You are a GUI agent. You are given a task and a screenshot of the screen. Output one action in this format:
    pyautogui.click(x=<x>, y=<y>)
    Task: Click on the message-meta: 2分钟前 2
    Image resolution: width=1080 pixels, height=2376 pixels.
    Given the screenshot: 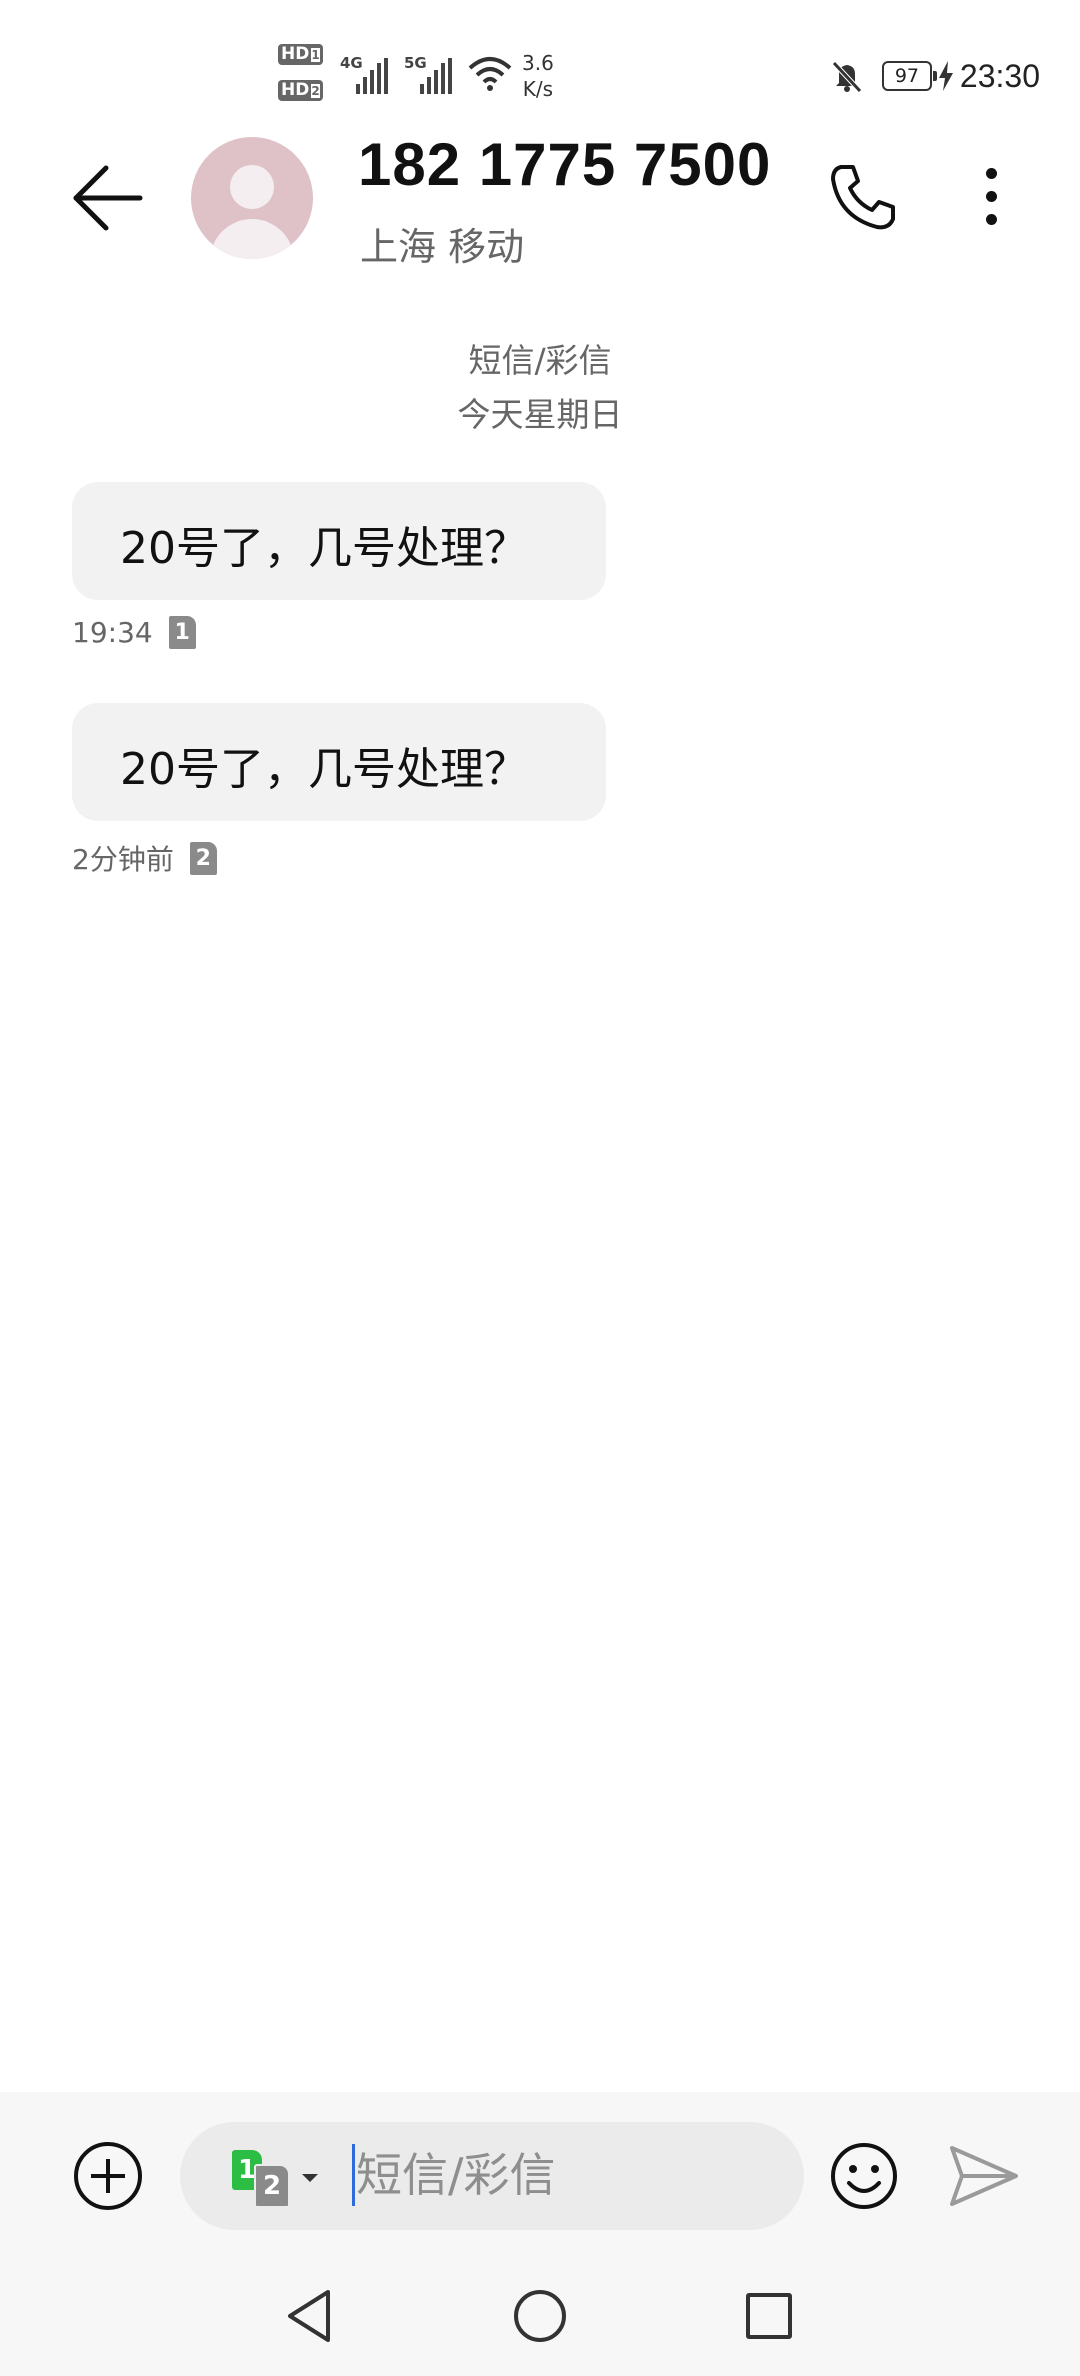 What is the action you would take?
    pyautogui.click(x=144, y=858)
    